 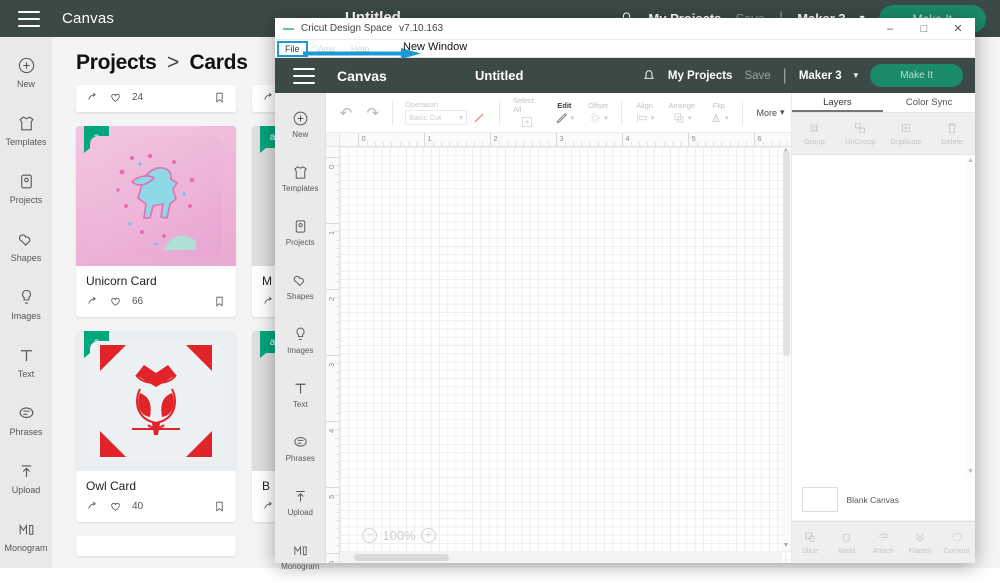 I want to click on bell-icon, so click(x=649, y=76).